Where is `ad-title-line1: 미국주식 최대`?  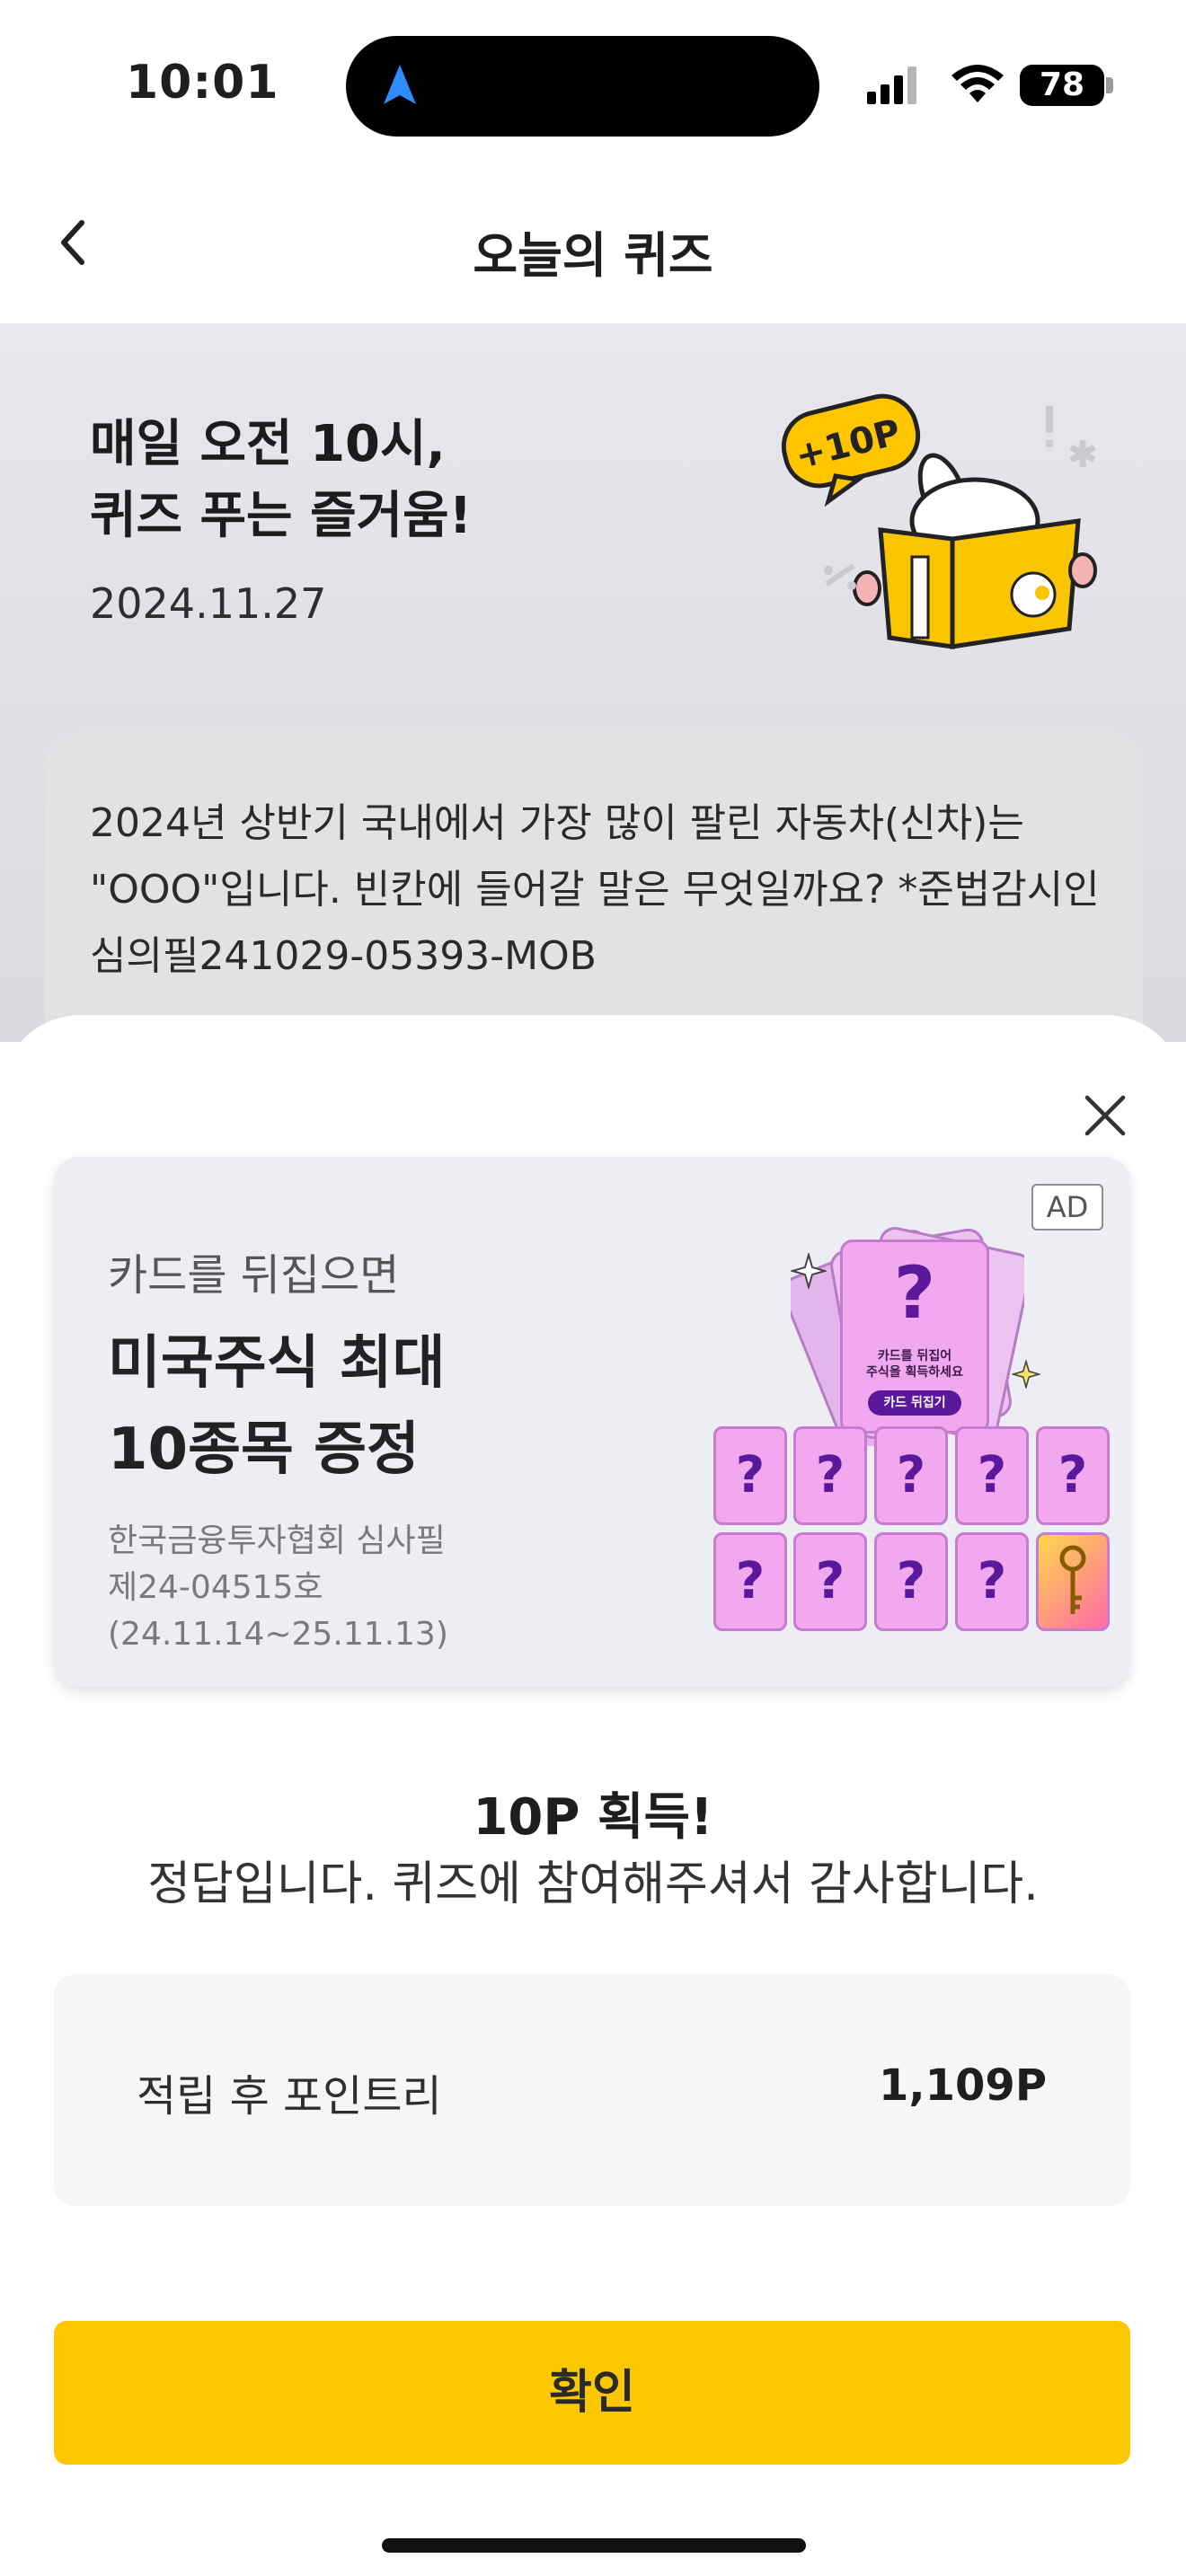
ad-title-line1: 미국주식 최대 is located at coordinates (277, 1363).